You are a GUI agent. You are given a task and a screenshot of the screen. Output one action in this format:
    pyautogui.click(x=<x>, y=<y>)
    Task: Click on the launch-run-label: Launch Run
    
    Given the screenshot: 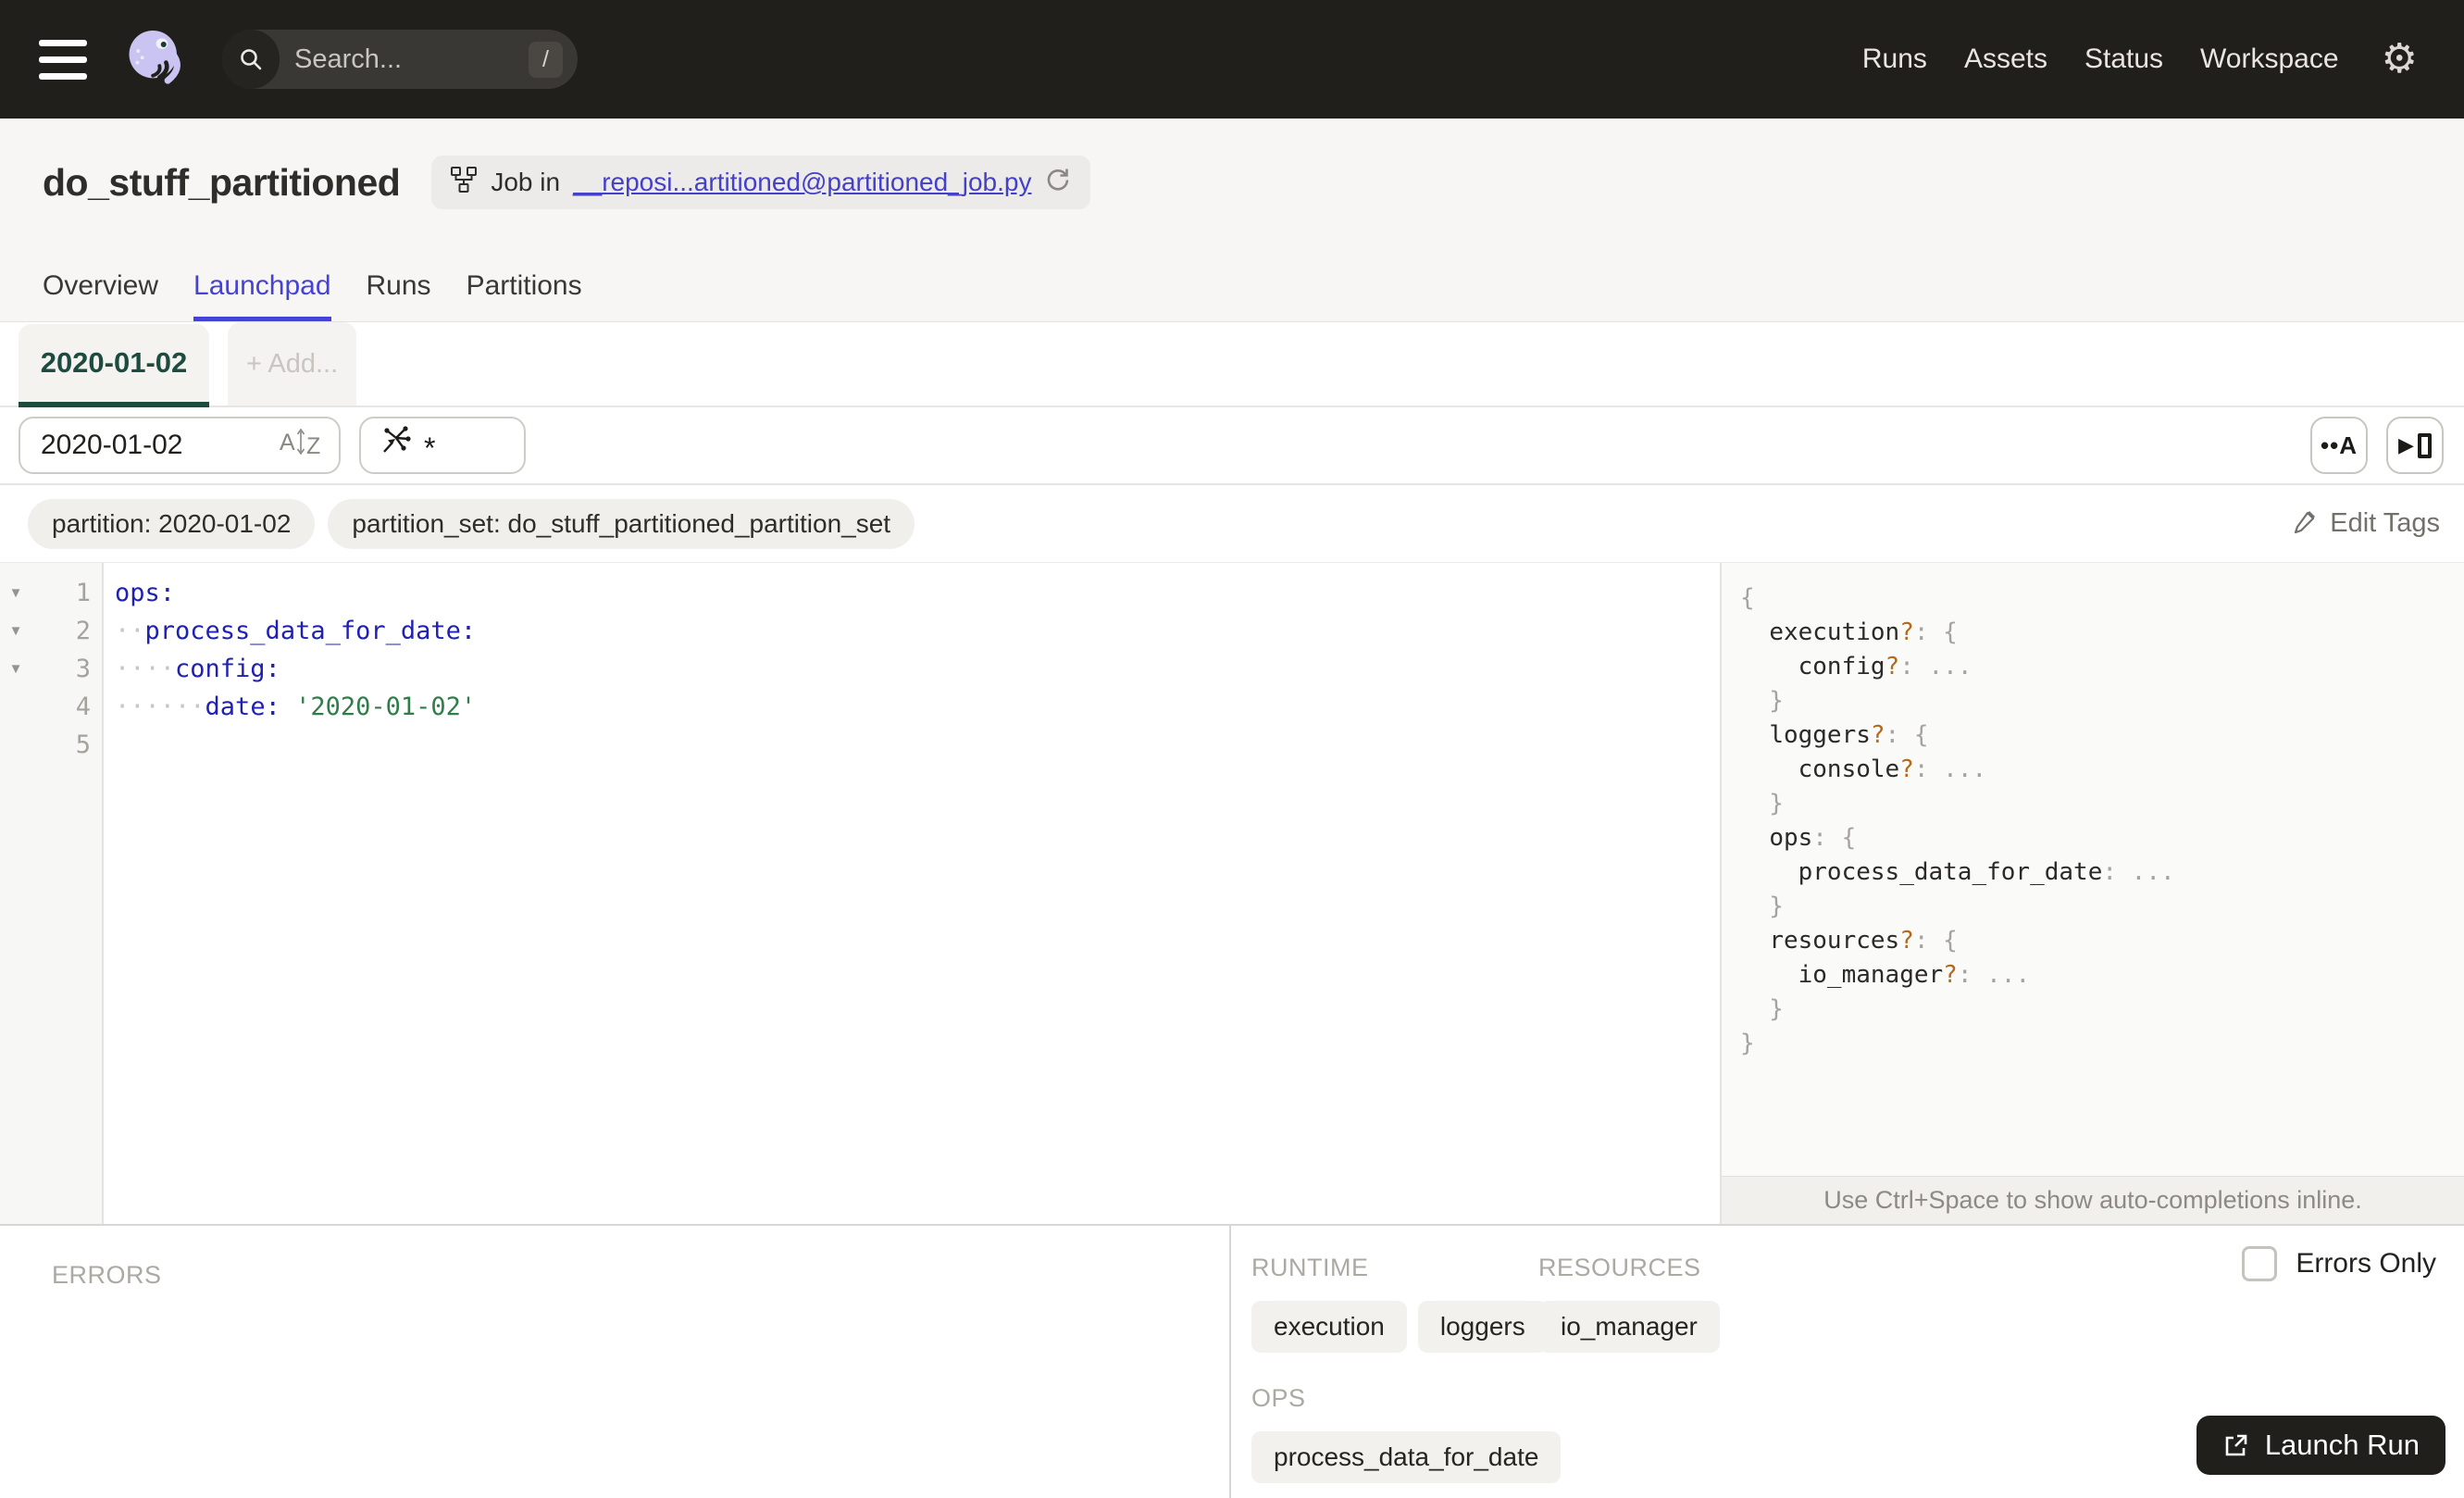 What is the action you would take?
    pyautogui.click(x=2342, y=1445)
    